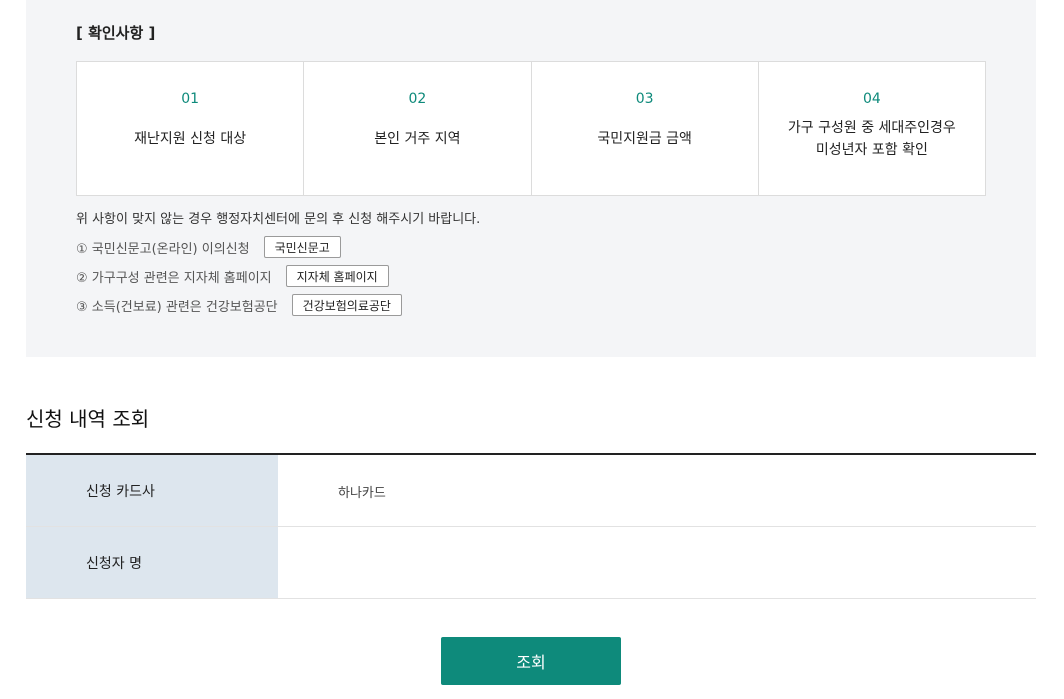 This screenshot has height=699, width=1064. I want to click on table-row-card-company: 신청 카드사 하나카드, so click(531, 491).